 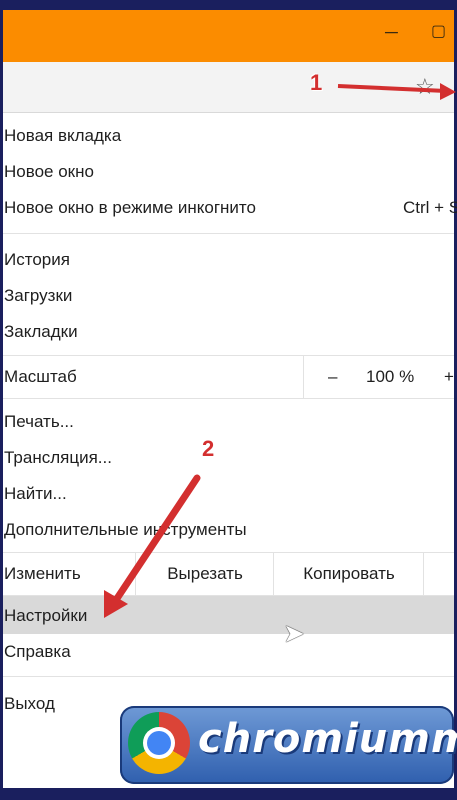 What do you see at coordinates (228, 794) in the screenshot?
I see `frame-bottom` at bounding box center [228, 794].